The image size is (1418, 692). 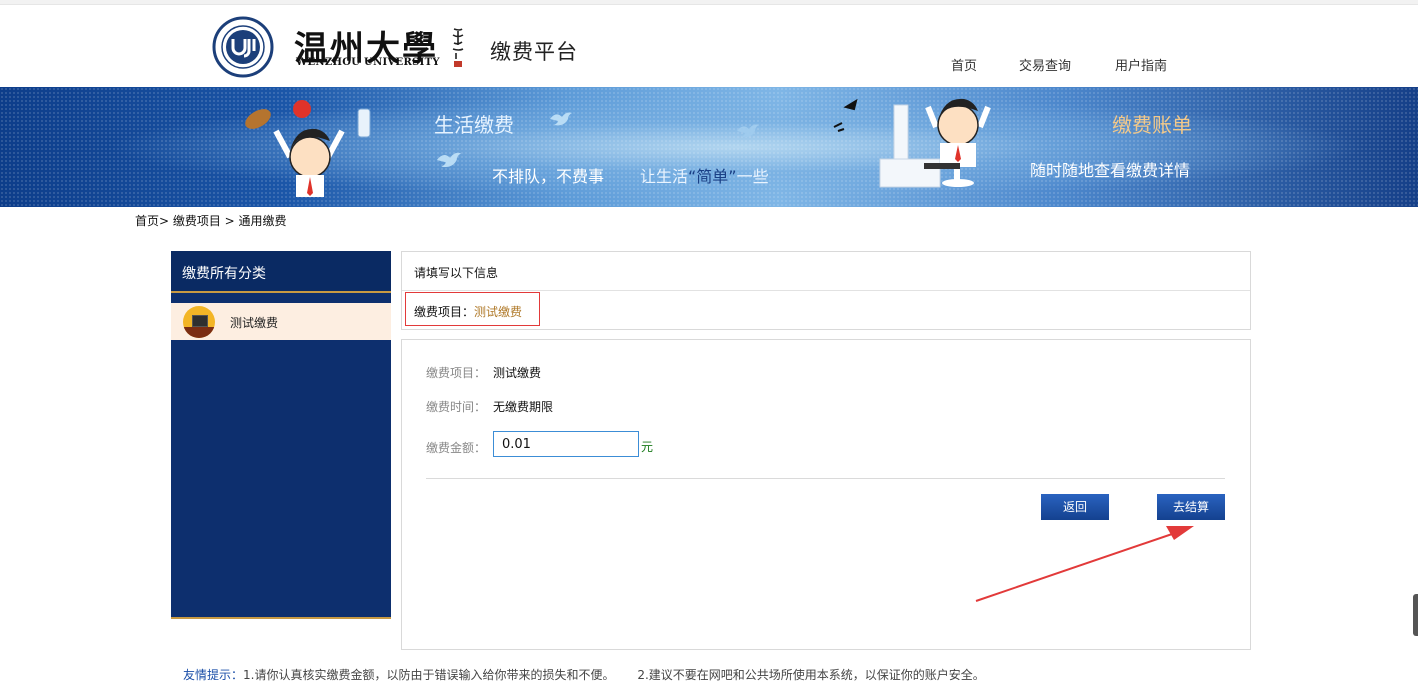 What do you see at coordinates (458, 47) in the screenshot?
I see `calligraphy-signature-icon` at bounding box center [458, 47].